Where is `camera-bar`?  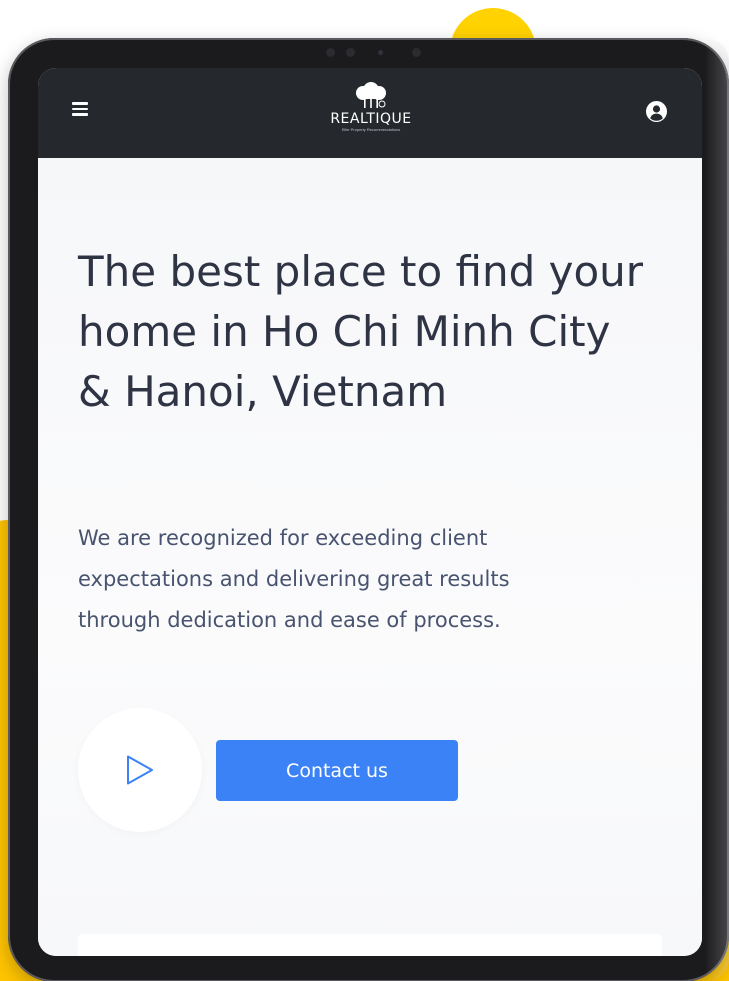 camera-bar is located at coordinates (380, 52).